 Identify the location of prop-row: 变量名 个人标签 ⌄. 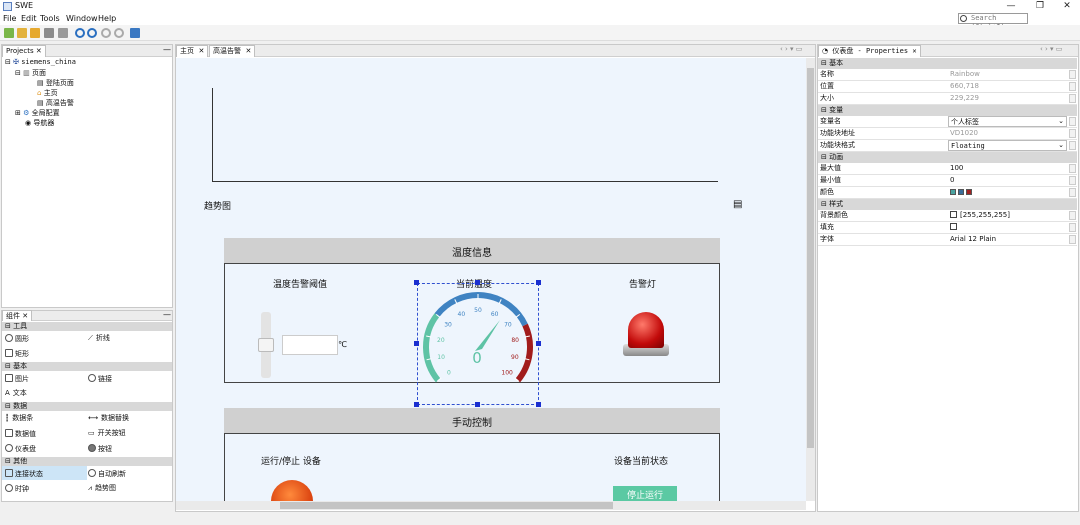
(947, 122).